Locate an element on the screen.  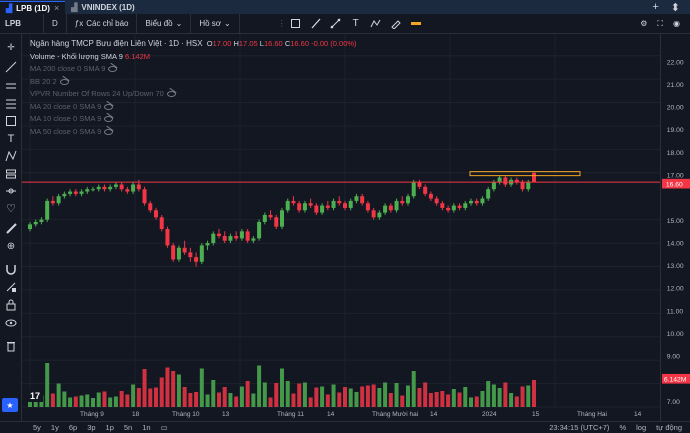
add-tab-icon: + is located at coordinates (655, 7).